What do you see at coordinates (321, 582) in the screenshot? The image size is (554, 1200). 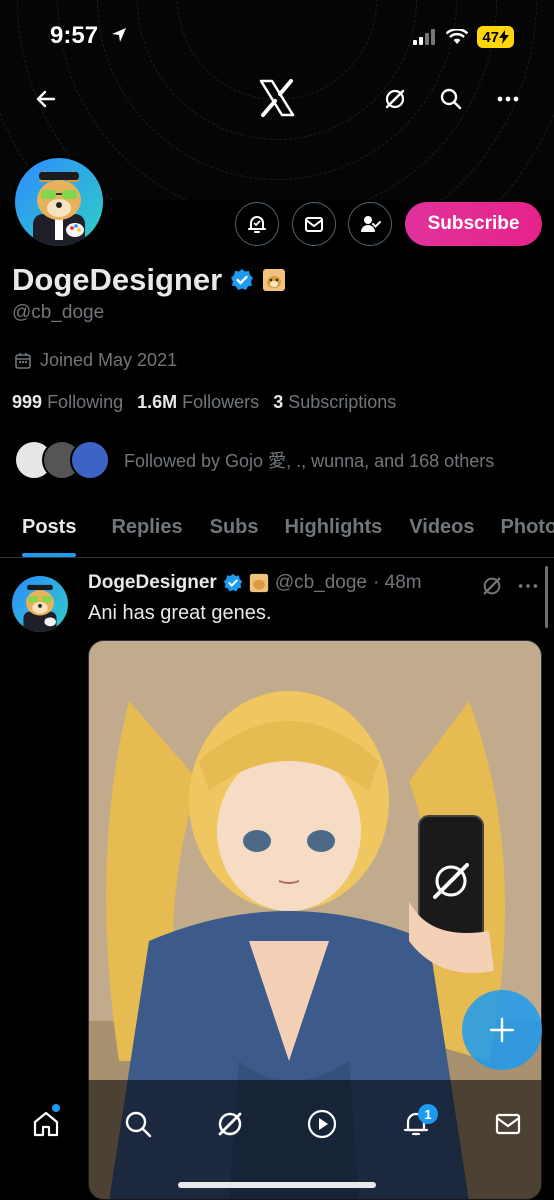 I see `post-handle: @cb_doge` at bounding box center [321, 582].